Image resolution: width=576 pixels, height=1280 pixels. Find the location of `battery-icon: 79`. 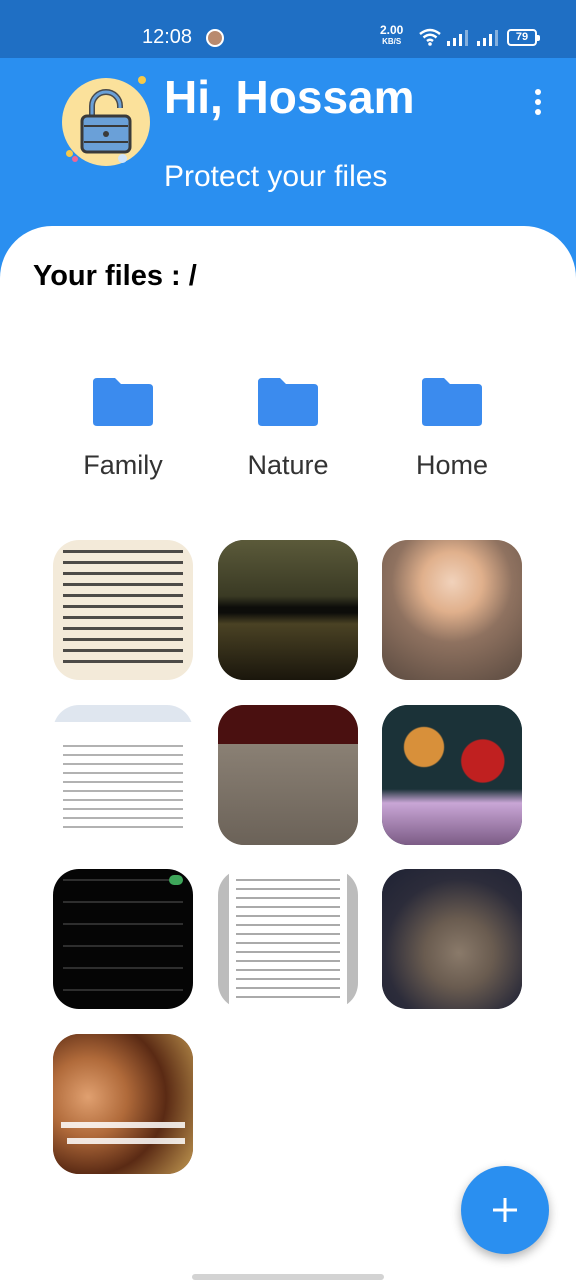

battery-icon: 79 is located at coordinates (523, 37).